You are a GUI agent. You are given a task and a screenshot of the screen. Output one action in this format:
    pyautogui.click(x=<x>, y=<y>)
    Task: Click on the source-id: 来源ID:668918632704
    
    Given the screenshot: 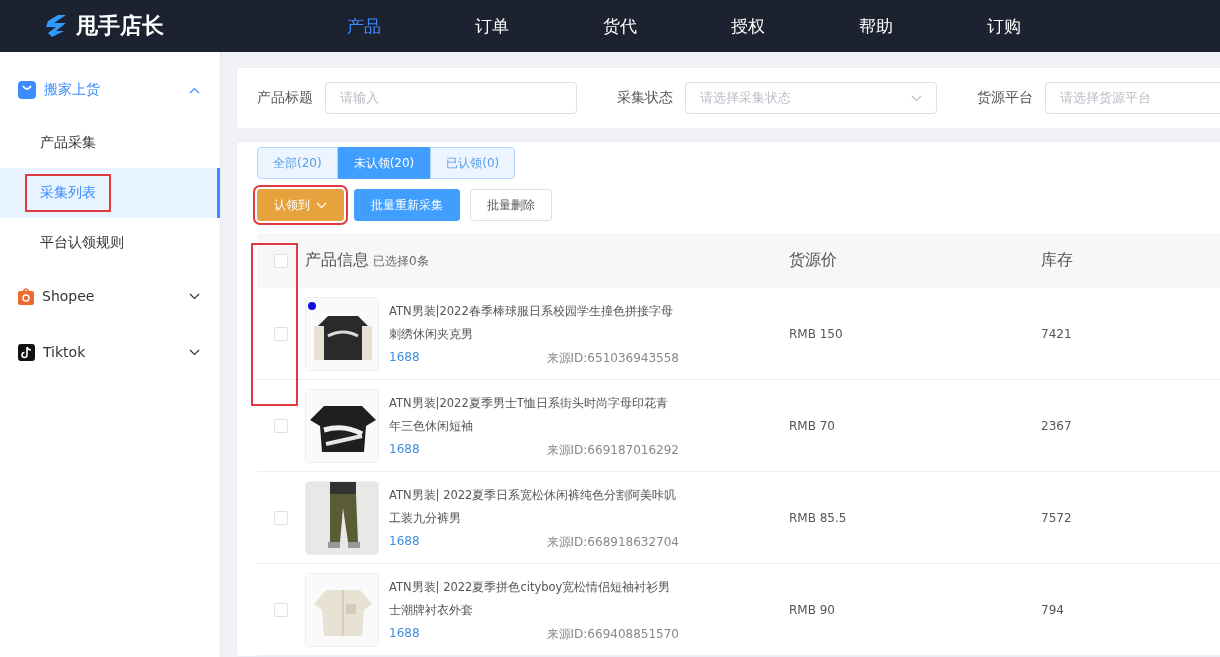 What is the action you would take?
    pyautogui.click(x=612, y=542)
    